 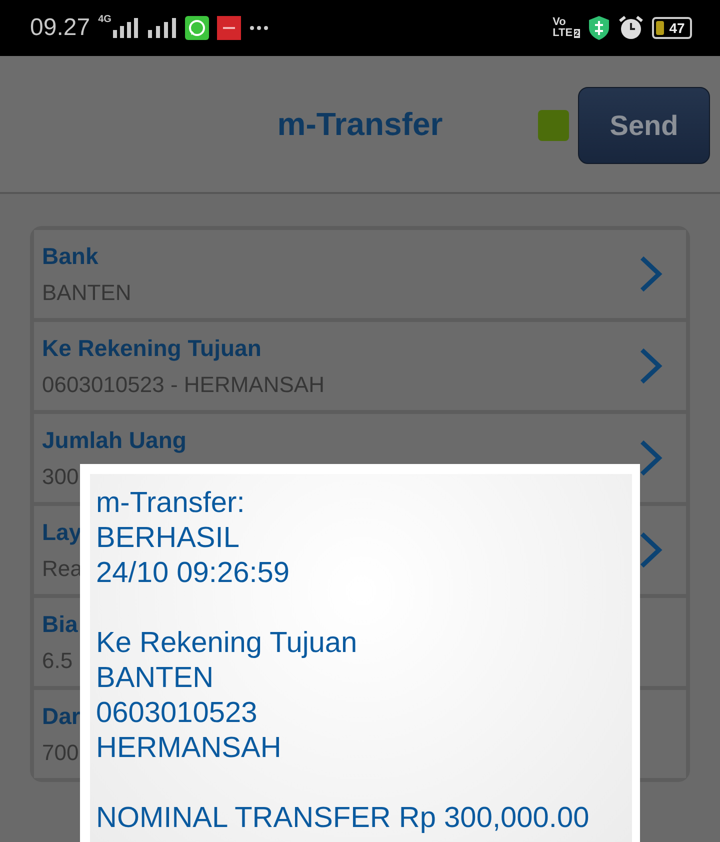 I want to click on clock-time: 09.27, so click(x=60, y=28).